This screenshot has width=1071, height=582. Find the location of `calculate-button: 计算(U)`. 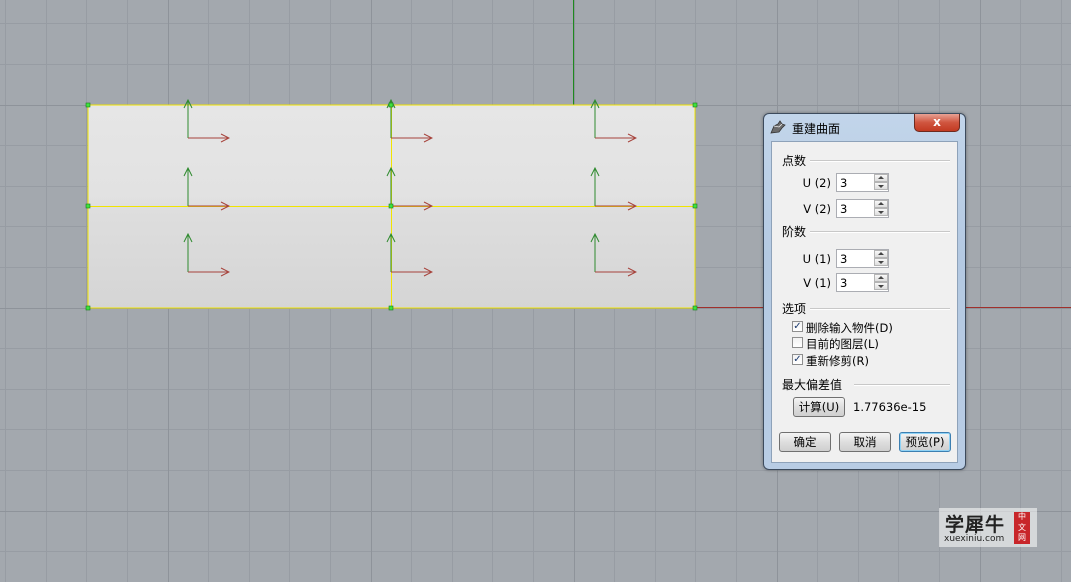

calculate-button: 计算(U) is located at coordinates (819, 407).